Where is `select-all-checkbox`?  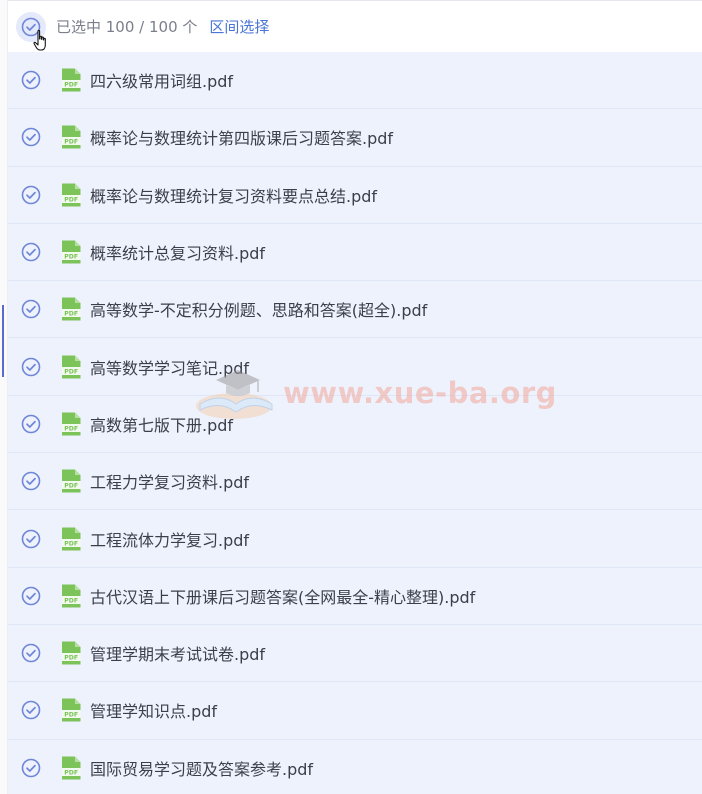
select-all-checkbox is located at coordinates (31, 31).